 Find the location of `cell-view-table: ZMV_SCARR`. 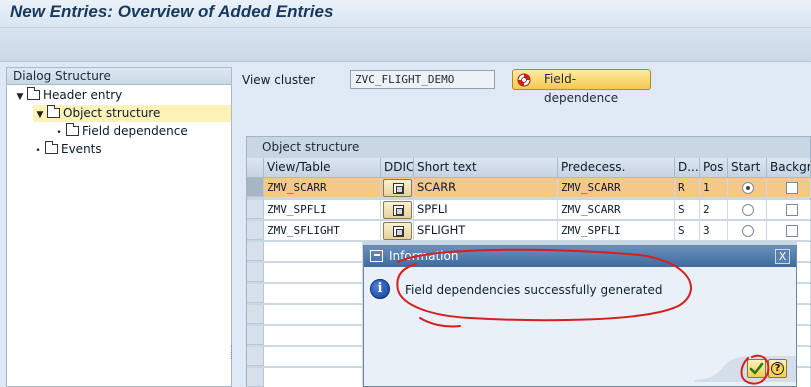

cell-view-table: ZMV_SCARR is located at coordinates (322, 188).